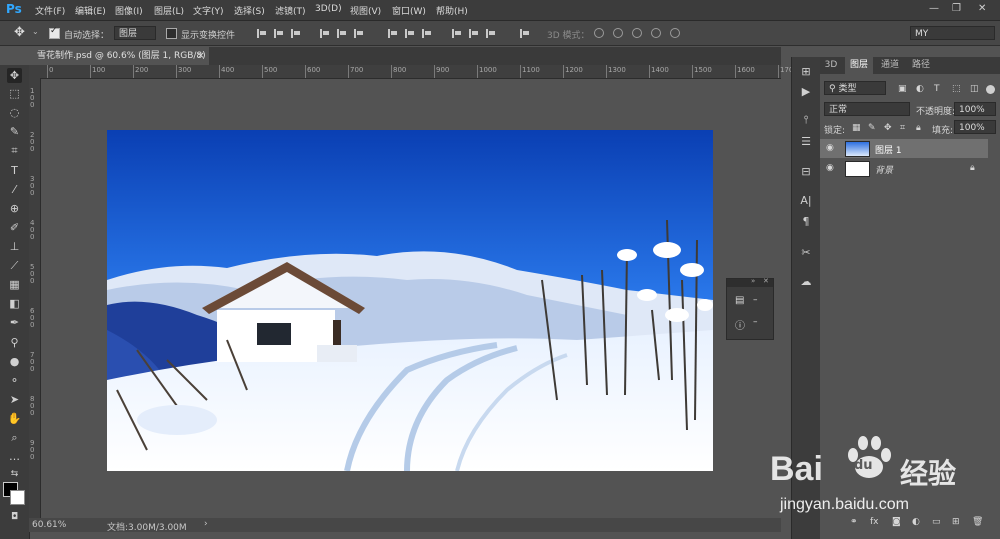  What do you see at coordinates (599, 33) in the screenshot?
I see `3d-rotate-icon` at bounding box center [599, 33].